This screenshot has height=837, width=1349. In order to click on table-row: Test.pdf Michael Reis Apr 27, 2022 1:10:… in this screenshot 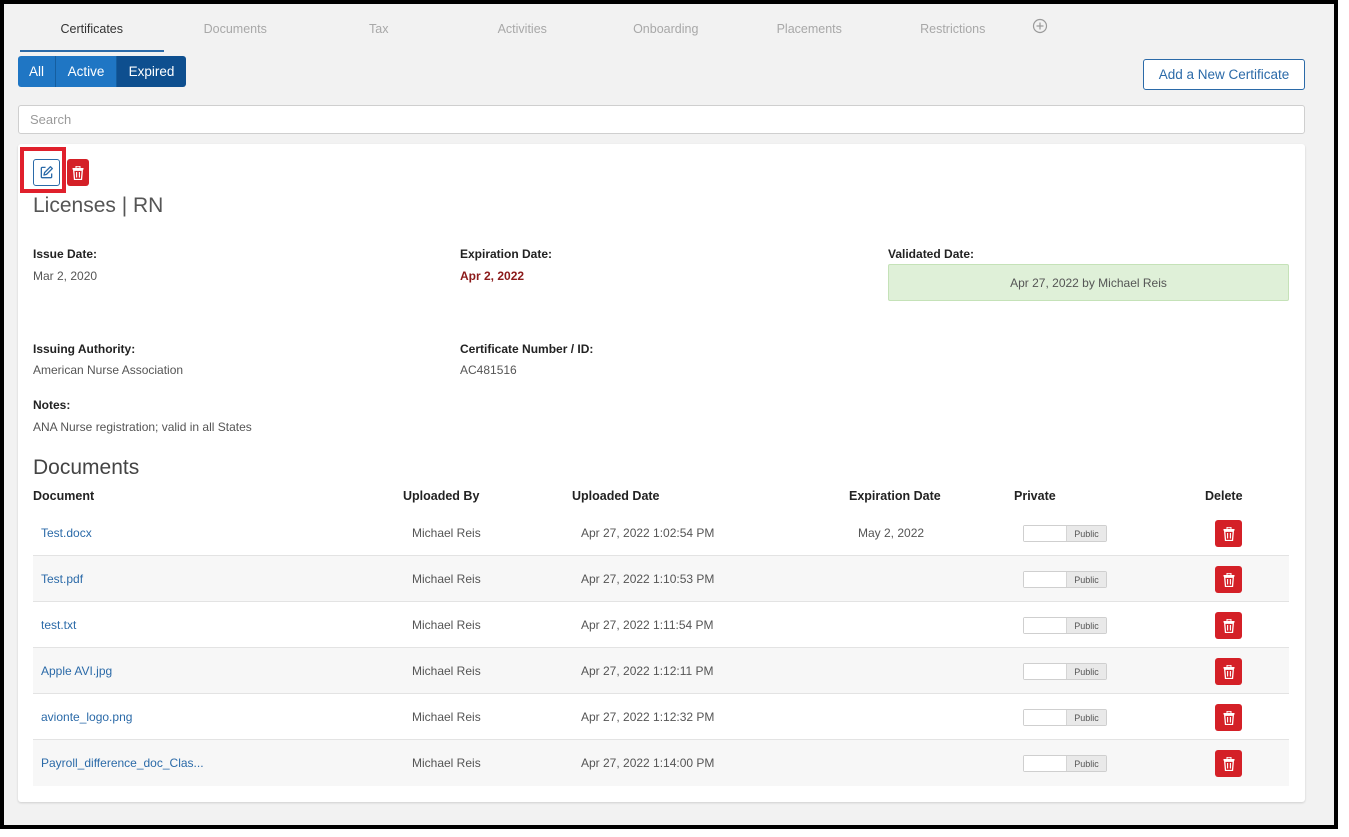, I will do `click(661, 579)`.